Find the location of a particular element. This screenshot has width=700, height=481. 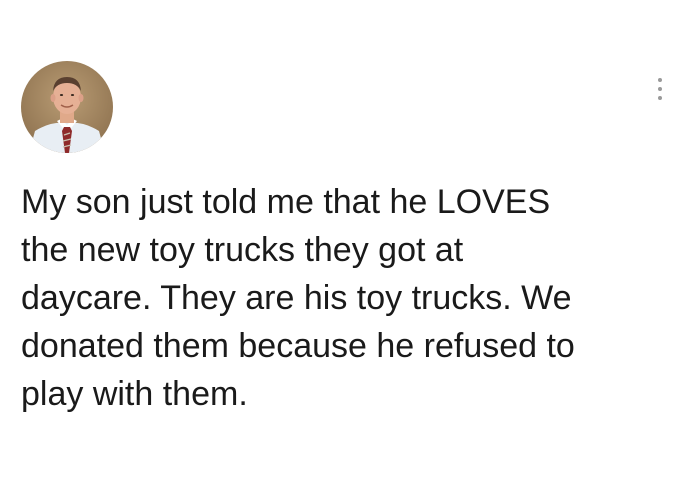

more-vertical-icon is located at coordinates (660, 80).